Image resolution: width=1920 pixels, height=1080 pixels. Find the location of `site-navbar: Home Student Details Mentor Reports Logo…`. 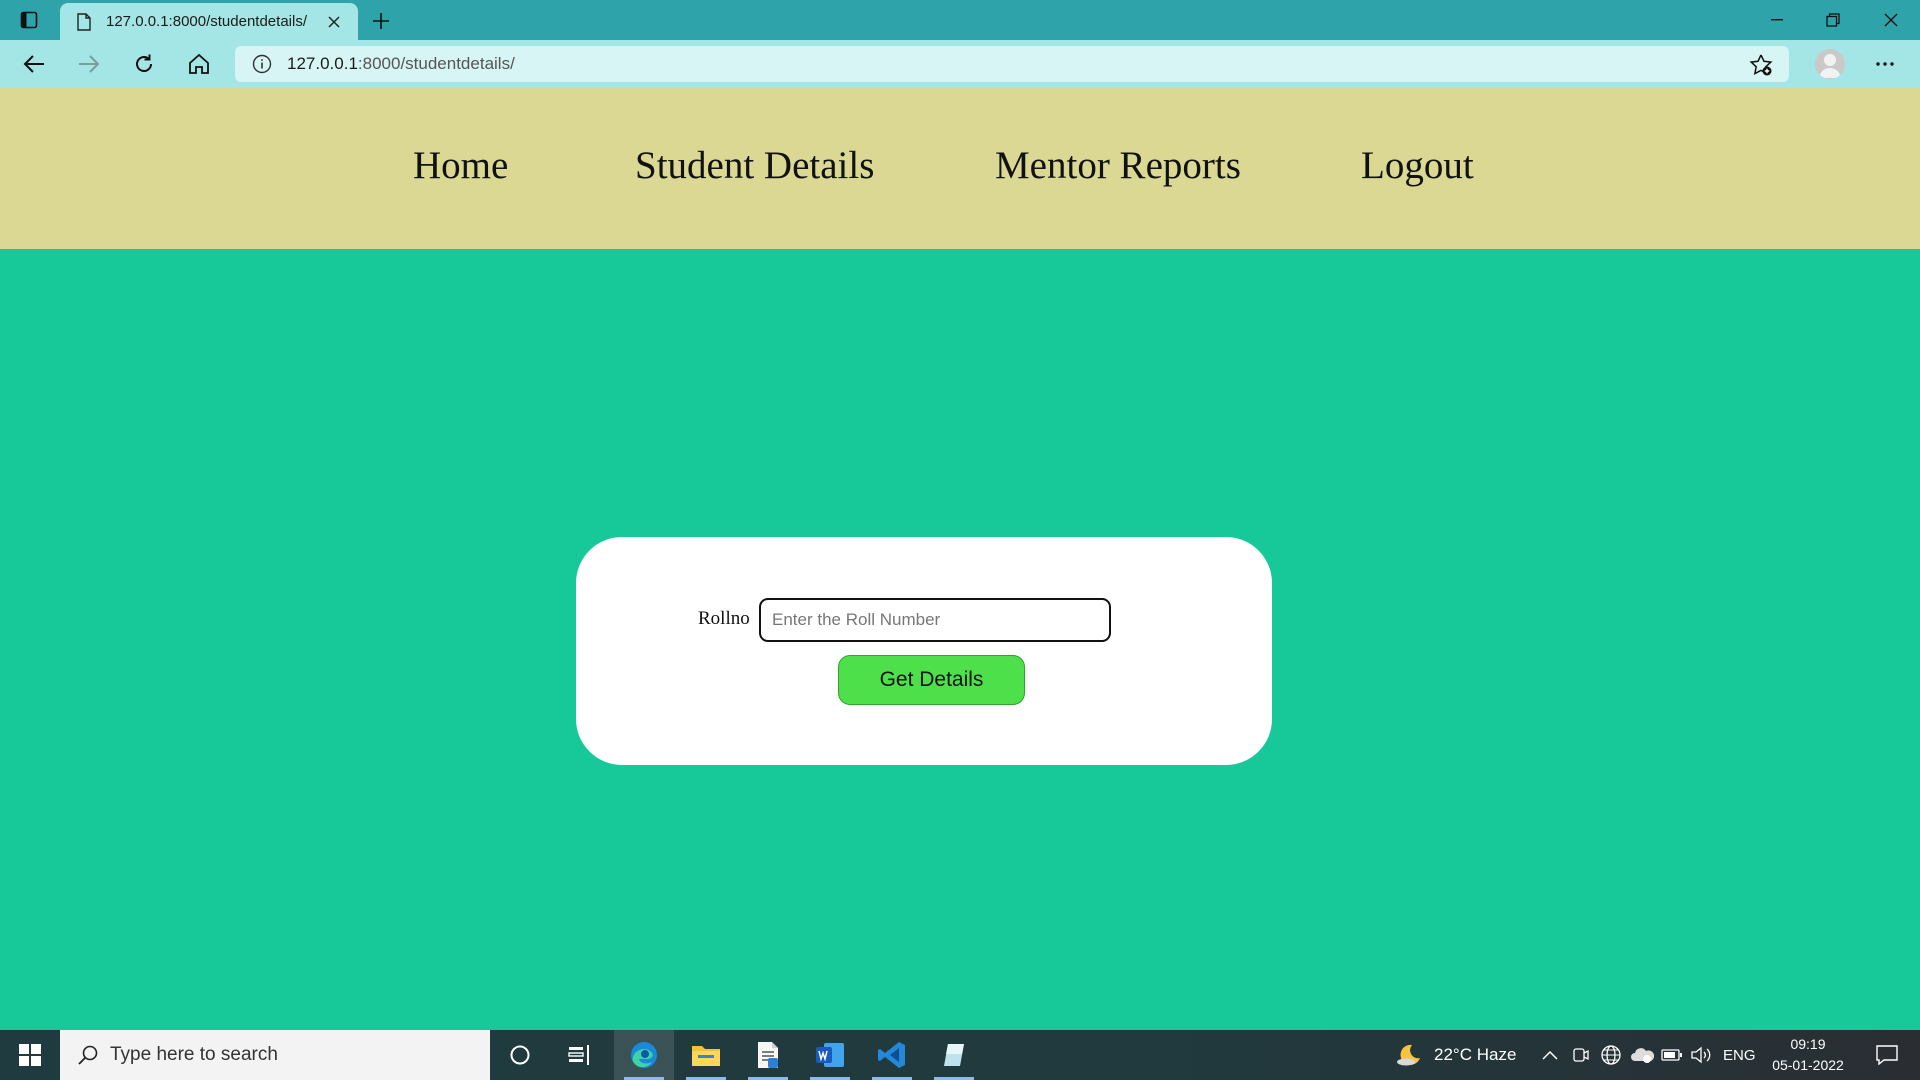

site-navbar: Home Student Details Mentor Reports Logo… is located at coordinates (960, 168).